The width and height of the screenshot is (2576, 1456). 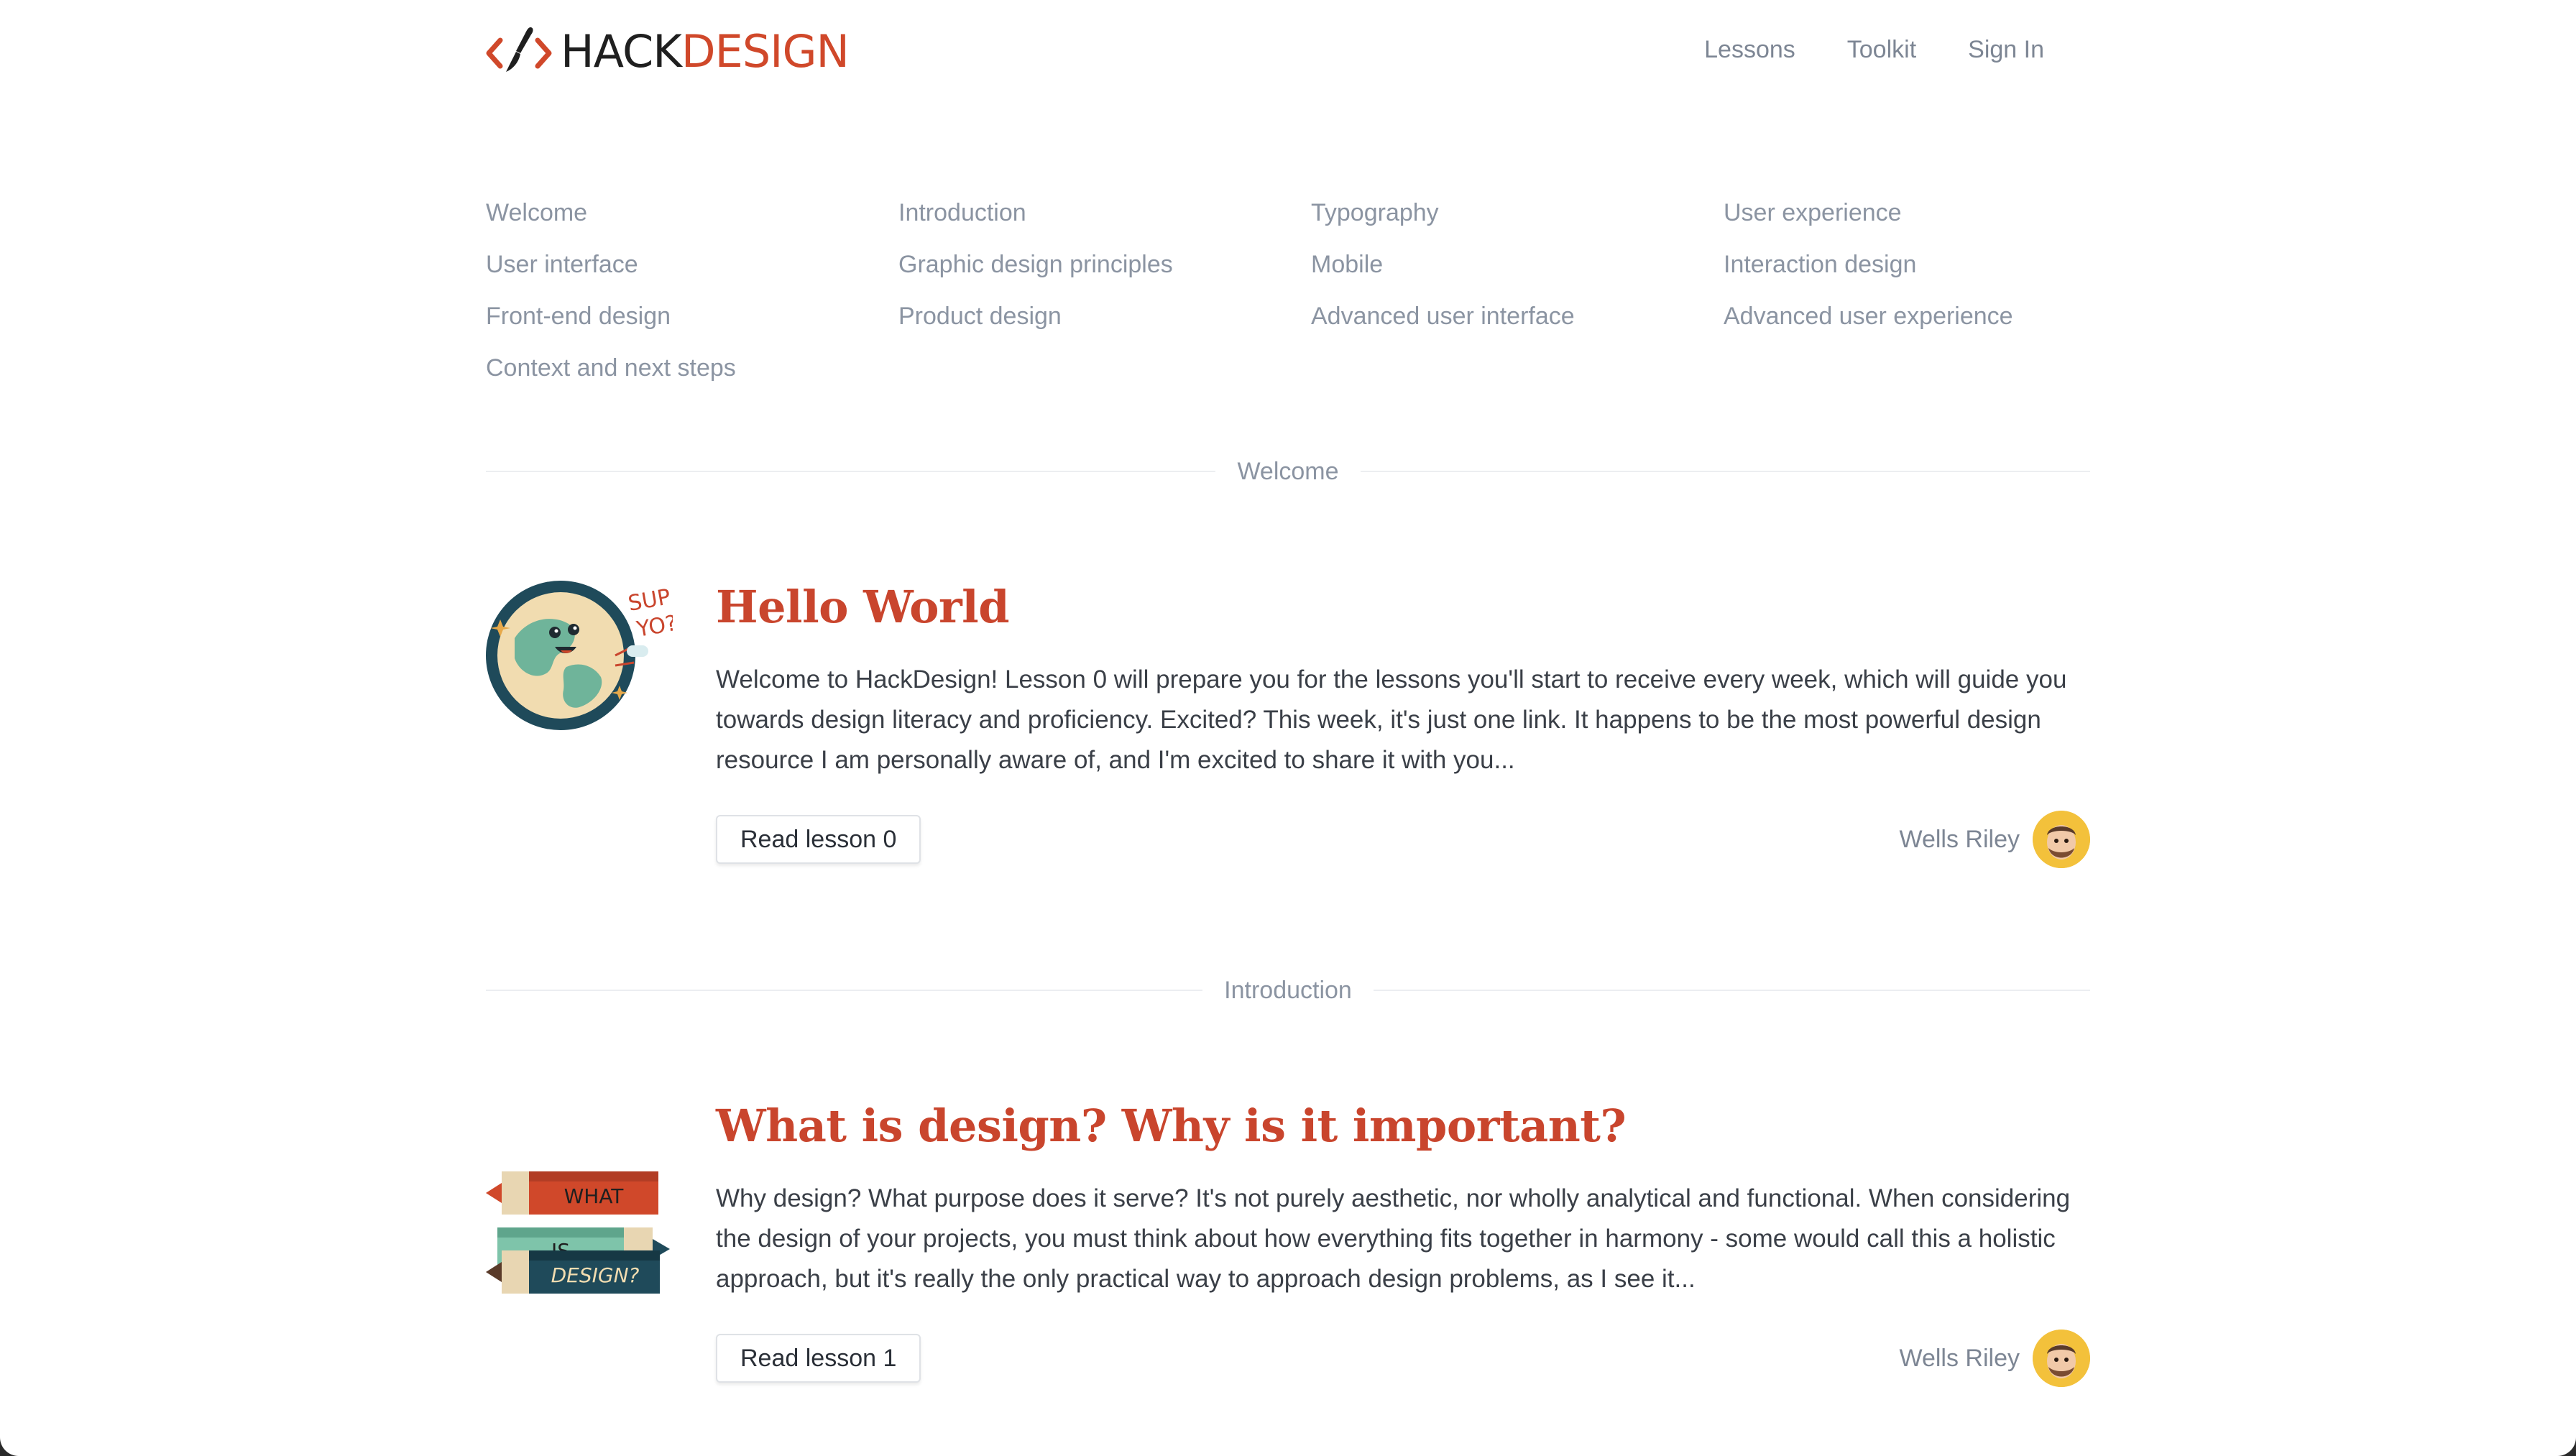 I want to click on logo-wordmark: HACK DESIGN, so click(x=705, y=51).